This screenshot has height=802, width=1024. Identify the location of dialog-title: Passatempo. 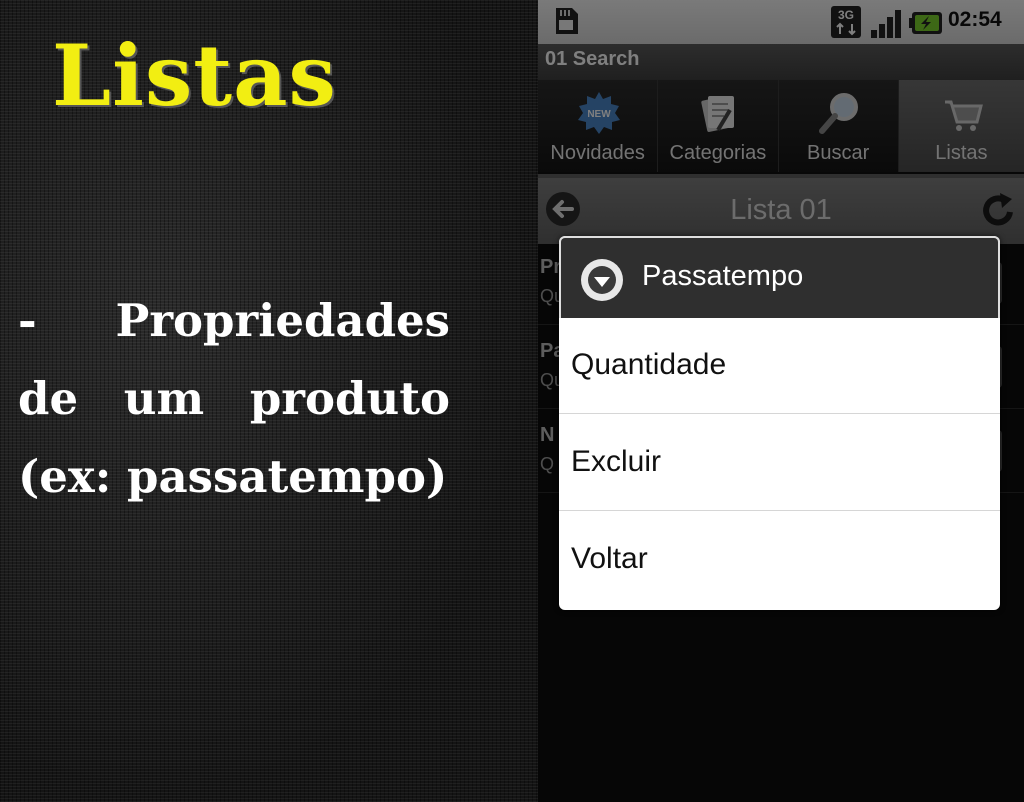
(723, 276).